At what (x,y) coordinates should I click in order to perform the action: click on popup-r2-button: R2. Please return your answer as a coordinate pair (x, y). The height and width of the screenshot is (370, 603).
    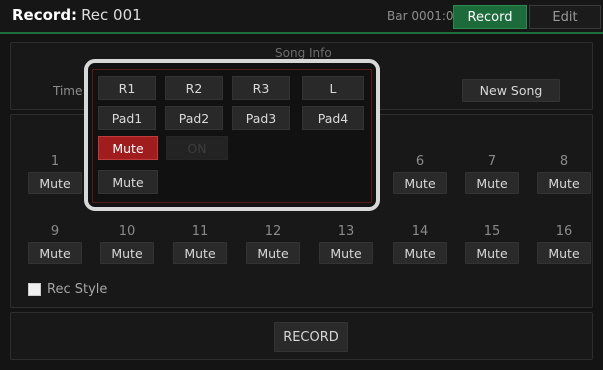
    Looking at the image, I should click on (194, 88).